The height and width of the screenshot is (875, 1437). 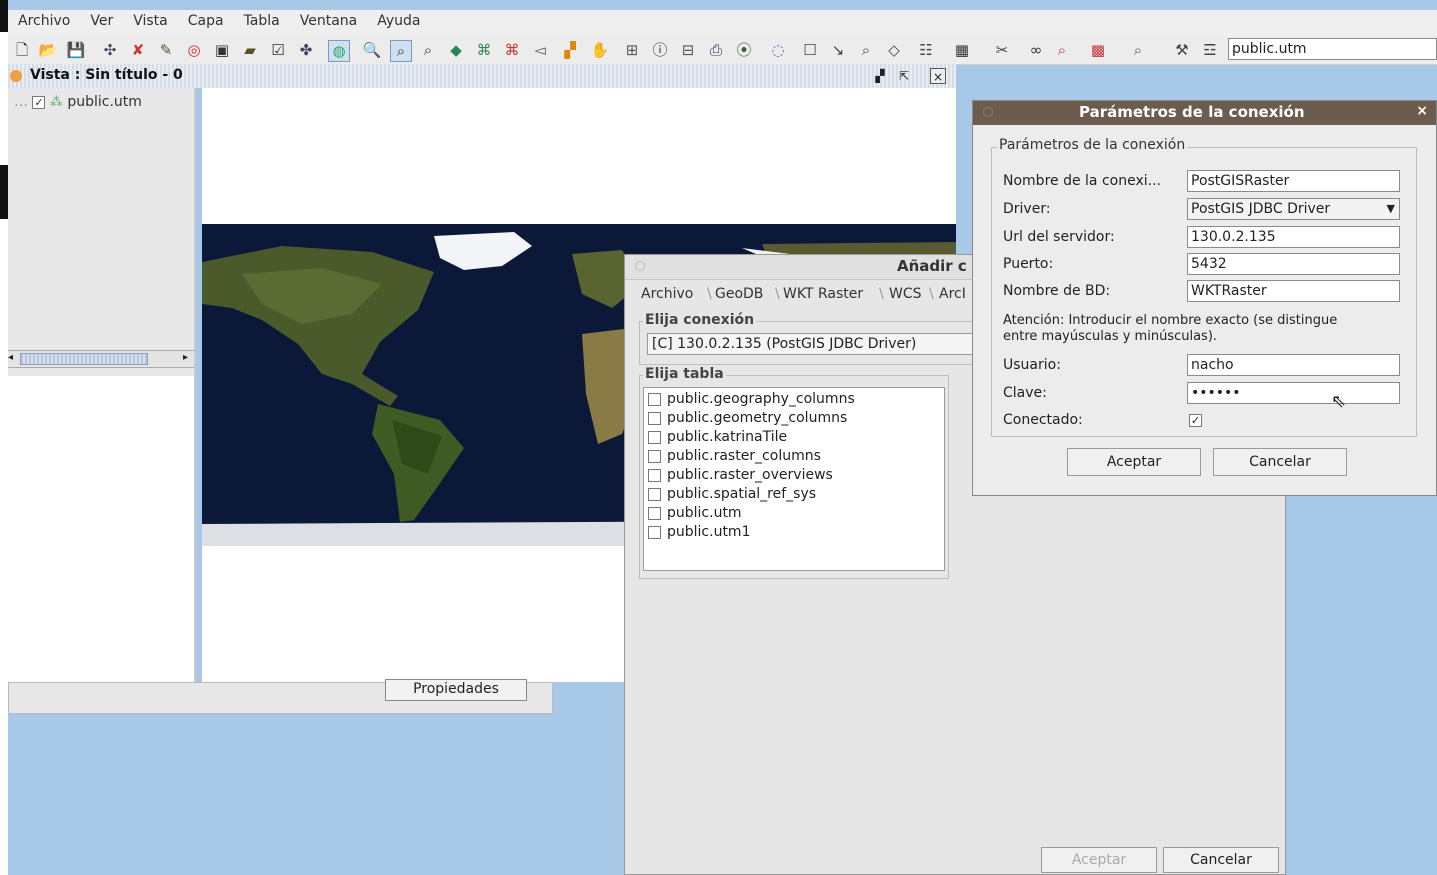 I want to click on menu-ventana: Ventana, so click(x=329, y=21).